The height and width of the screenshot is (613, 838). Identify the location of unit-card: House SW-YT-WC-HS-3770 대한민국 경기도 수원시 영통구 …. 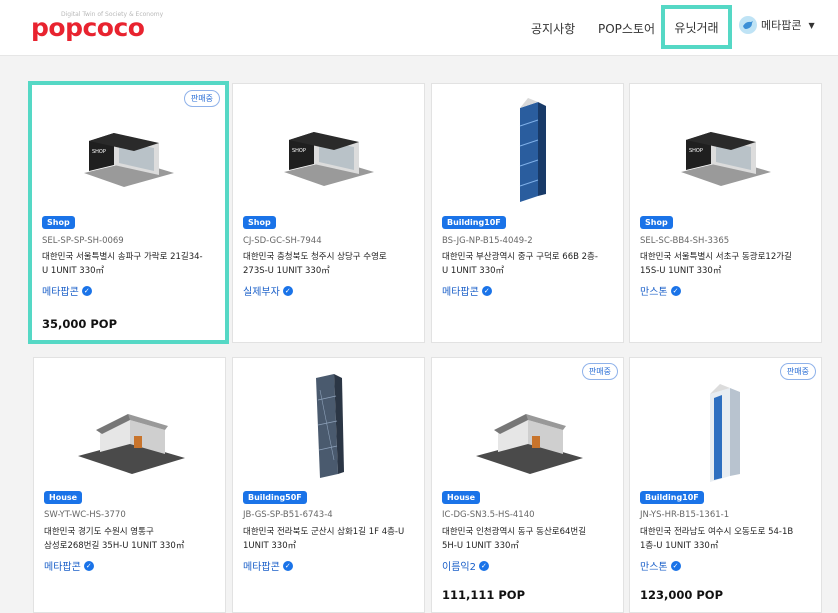
(129, 485).